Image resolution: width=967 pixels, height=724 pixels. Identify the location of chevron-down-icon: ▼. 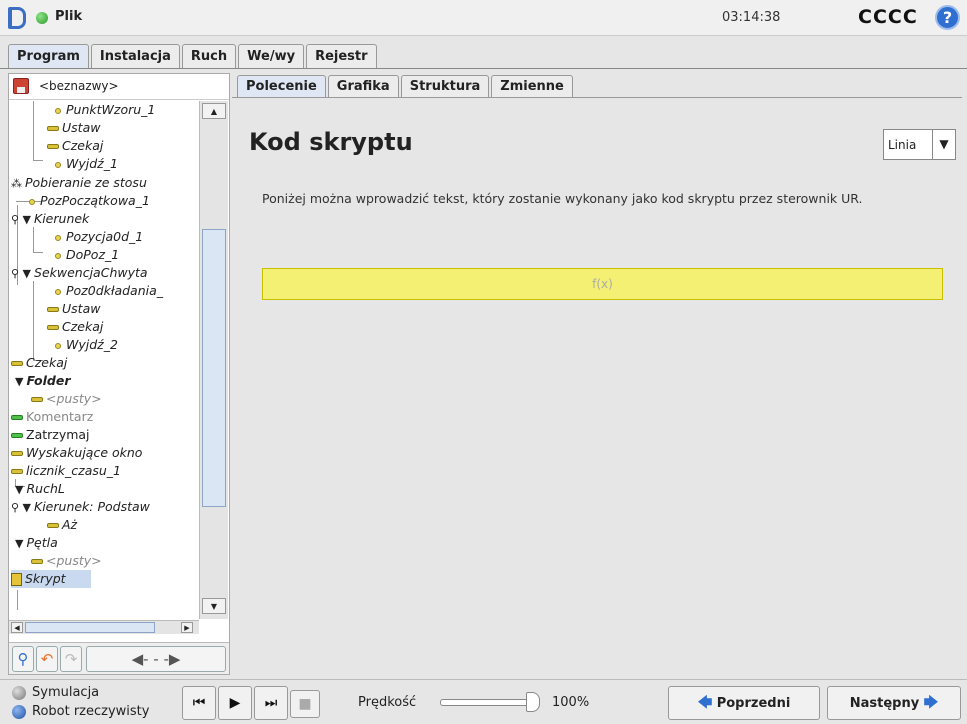
(943, 144).